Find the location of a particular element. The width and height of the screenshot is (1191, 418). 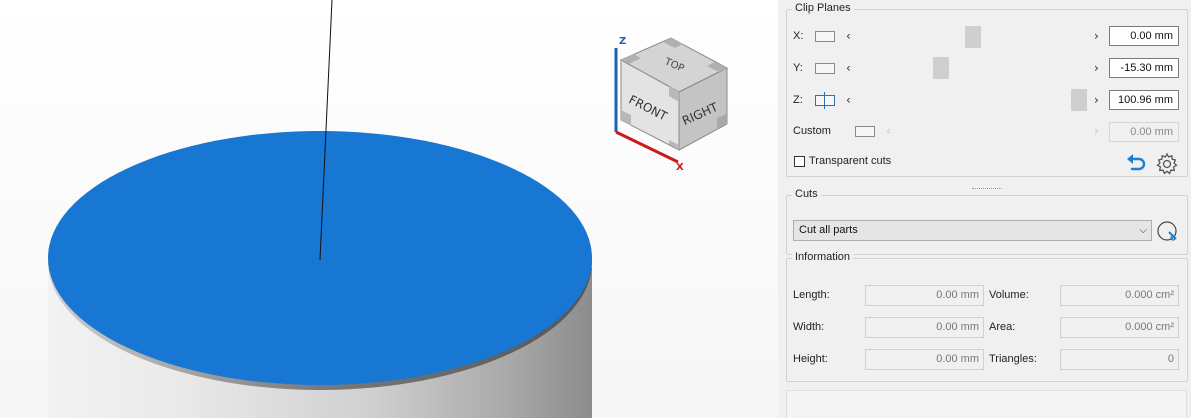

clip-z-value-input: 100.96 mm is located at coordinates (1144, 100).